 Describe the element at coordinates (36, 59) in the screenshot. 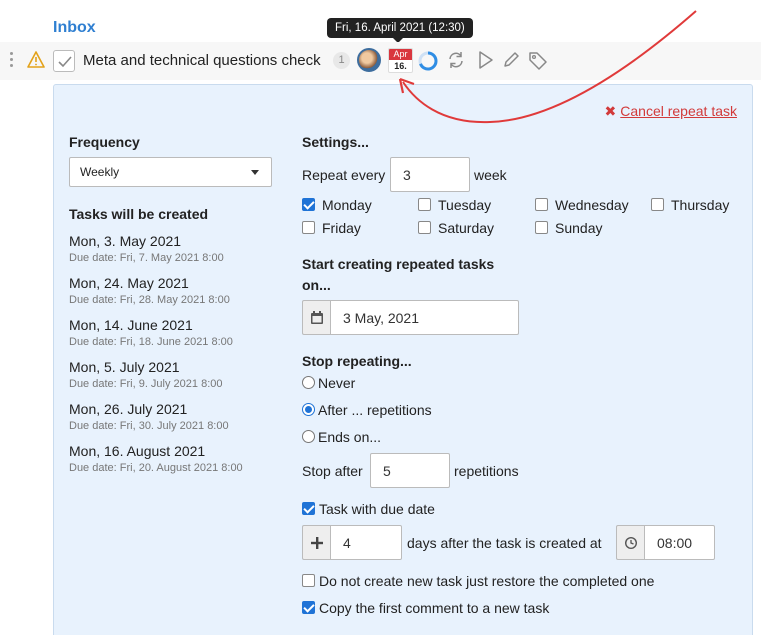

I see `warning-icon` at that location.